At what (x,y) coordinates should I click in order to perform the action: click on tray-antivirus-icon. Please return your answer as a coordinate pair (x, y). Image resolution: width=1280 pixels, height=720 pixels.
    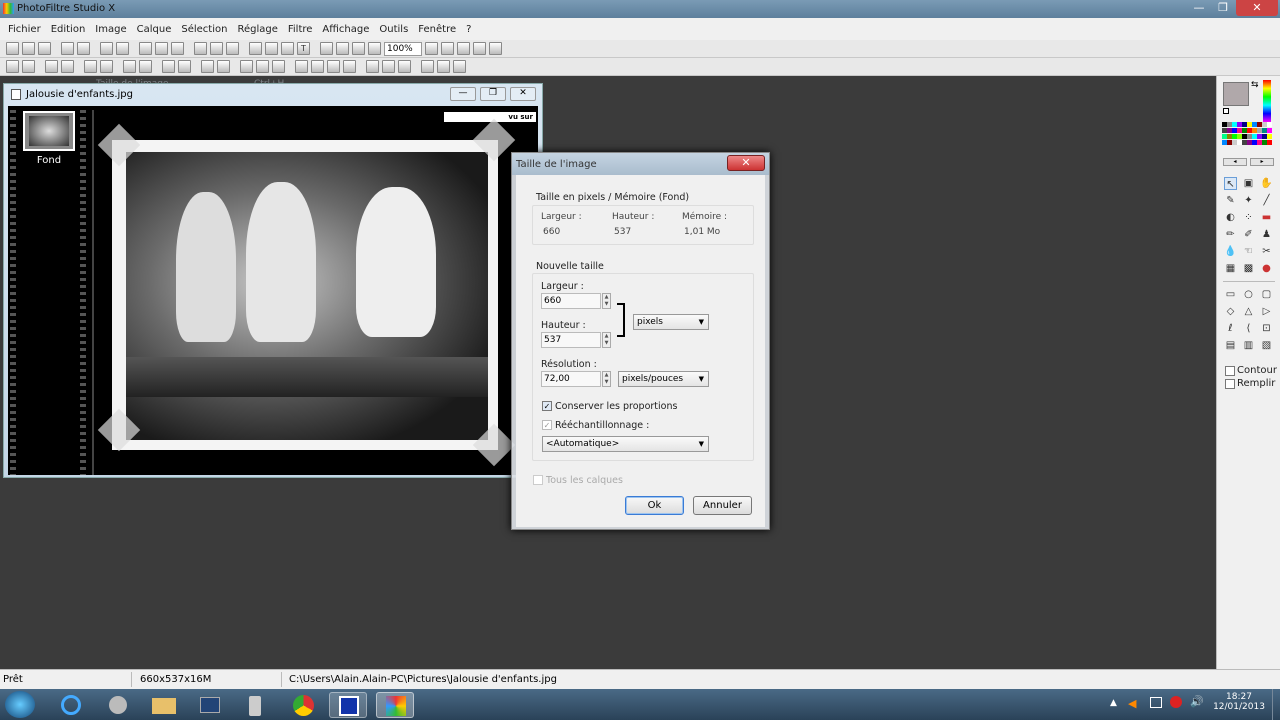
    Looking at the image, I should click on (1176, 702).